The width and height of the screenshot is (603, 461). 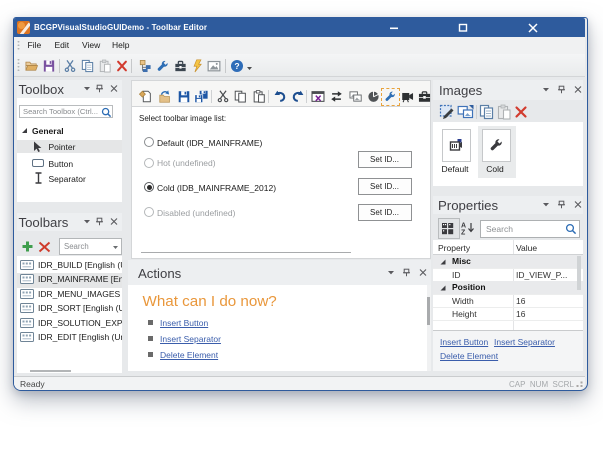 What do you see at coordinates (463, 233) in the screenshot?
I see `svg-text: Z` at bounding box center [463, 233].